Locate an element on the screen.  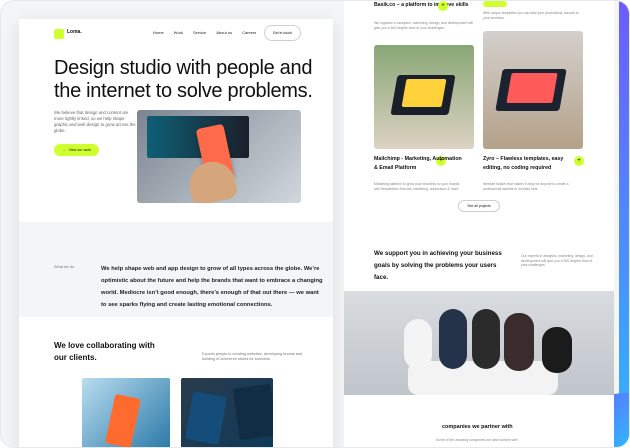
what-we-do-label: What we do is located at coordinates (64, 267).